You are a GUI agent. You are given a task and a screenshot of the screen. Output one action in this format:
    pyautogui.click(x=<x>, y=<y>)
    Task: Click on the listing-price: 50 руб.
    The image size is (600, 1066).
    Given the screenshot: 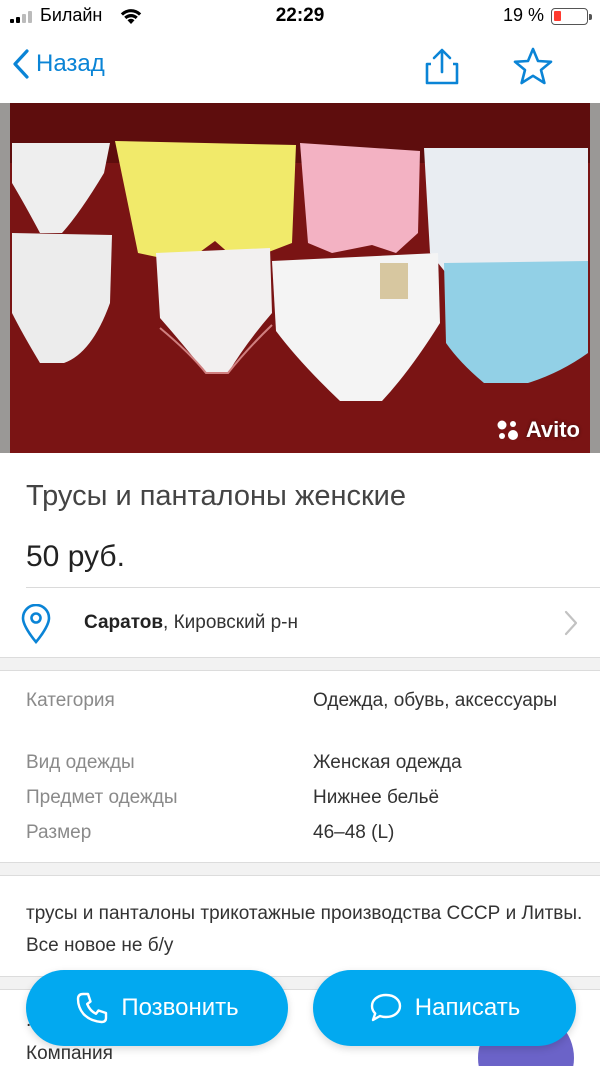 What is the action you would take?
    pyautogui.click(x=75, y=556)
    